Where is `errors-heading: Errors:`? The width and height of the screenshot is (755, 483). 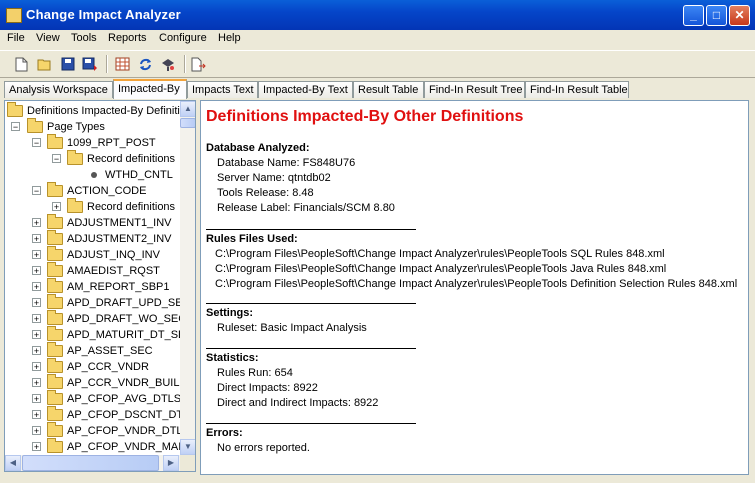
errors-heading: Errors: is located at coordinates (224, 433).